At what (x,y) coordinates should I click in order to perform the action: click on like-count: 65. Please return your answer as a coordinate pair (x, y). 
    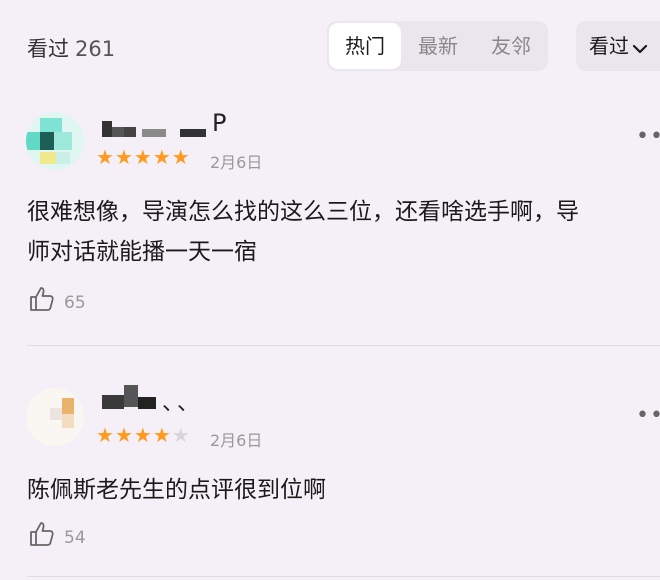
    Looking at the image, I should click on (75, 303).